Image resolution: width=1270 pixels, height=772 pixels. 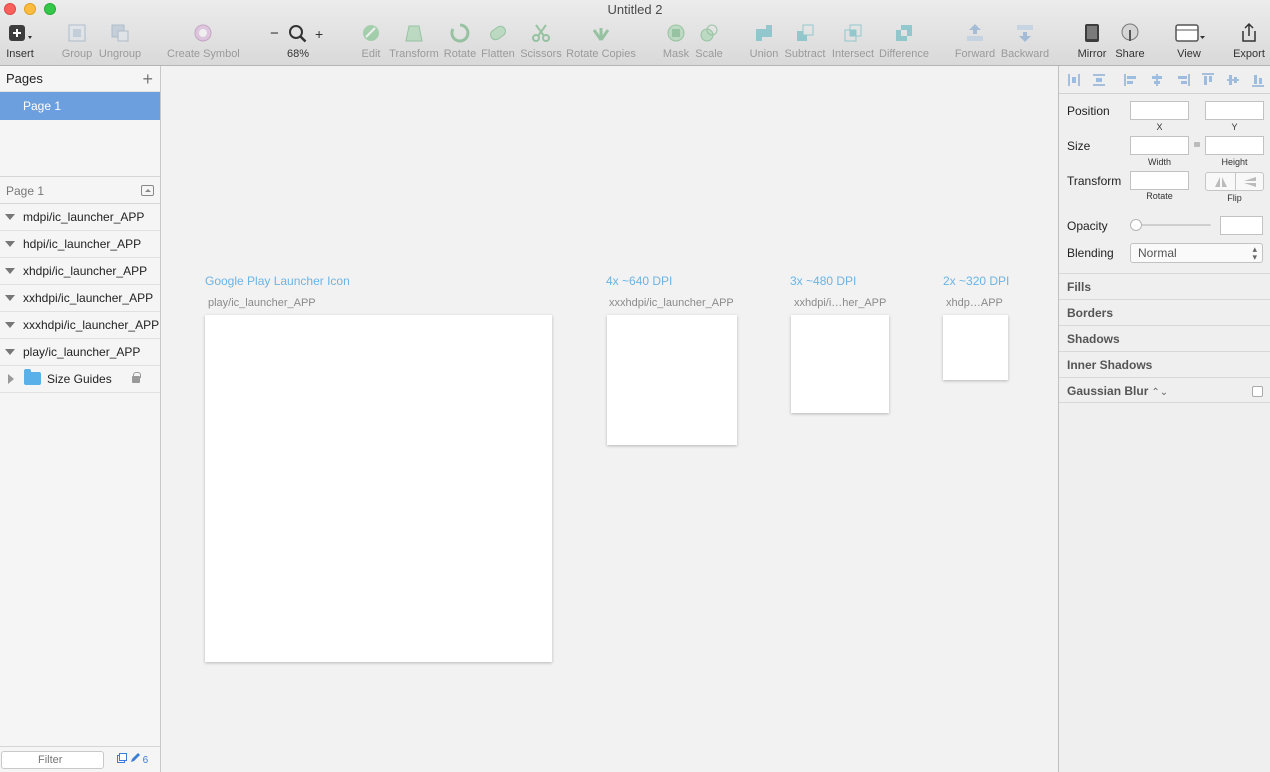 I want to click on layer-row: xxhdpi/ic_launcher_APP, so click(x=80, y=298).